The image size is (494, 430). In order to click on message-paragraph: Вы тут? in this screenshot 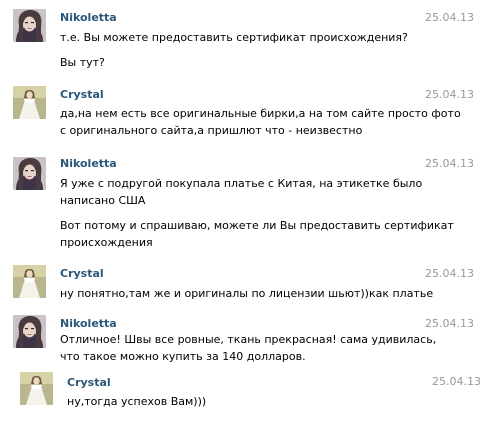, I will do `click(234, 62)`.